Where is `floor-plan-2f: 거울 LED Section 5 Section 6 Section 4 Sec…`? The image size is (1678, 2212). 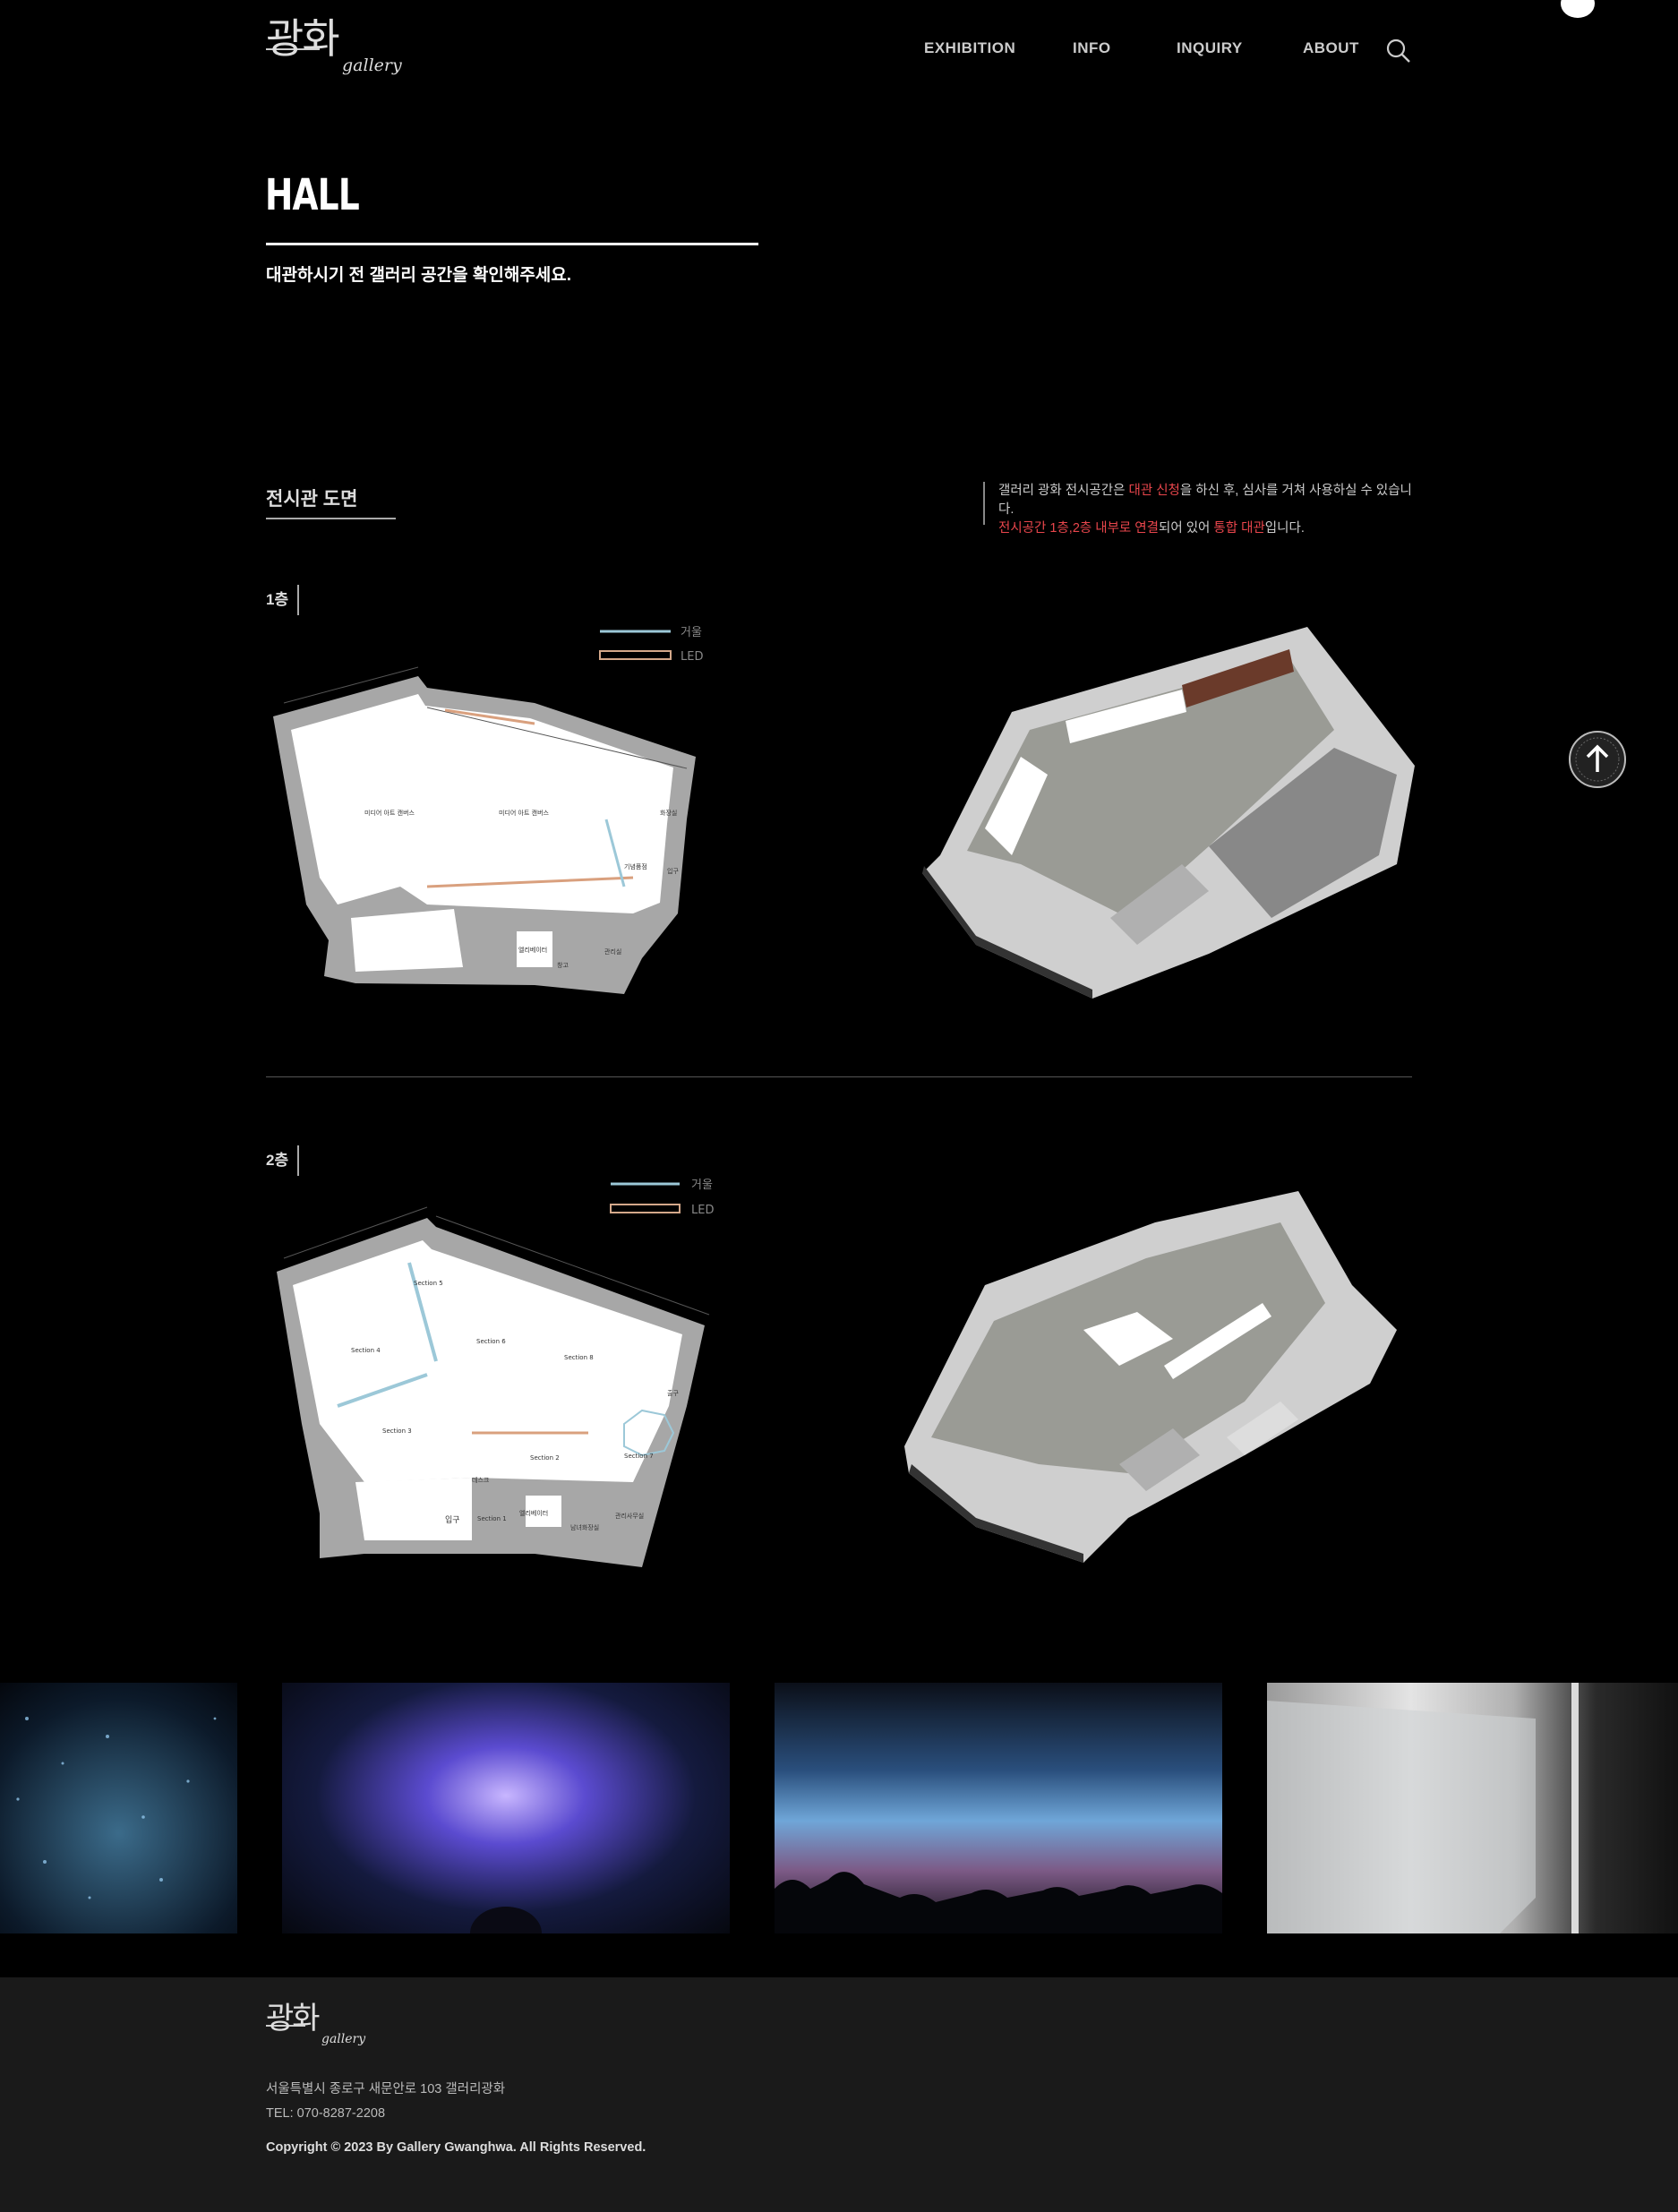
floor-plan-2f: 거울 LED Section 5 Section 6 Section 4 Sec… is located at coordinates (495, 1373).